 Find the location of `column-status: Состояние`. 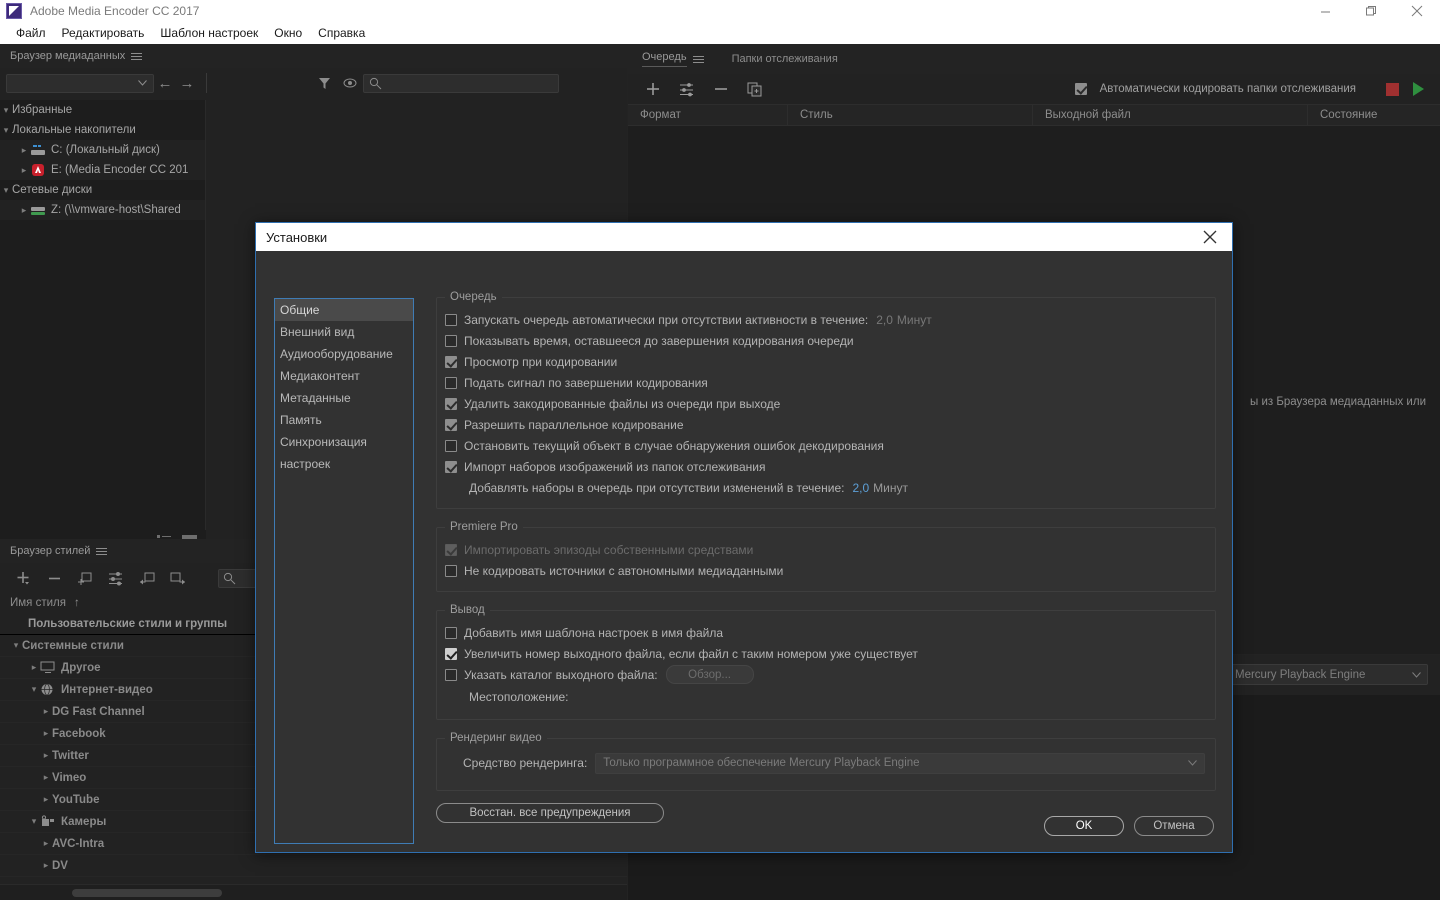

column-status: Состояние is located at coordinates (1374, 115).